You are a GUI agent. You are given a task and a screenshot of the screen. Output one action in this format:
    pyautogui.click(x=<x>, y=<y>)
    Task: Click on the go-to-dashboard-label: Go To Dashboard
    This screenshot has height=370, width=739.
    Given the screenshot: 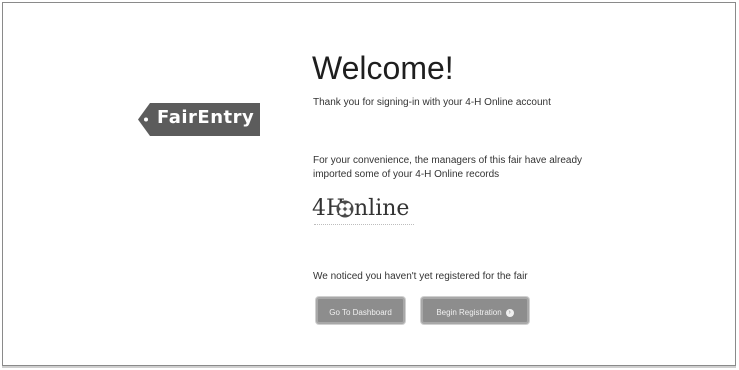 What is the action you would take?
    pyautogui.click(x=360, y=312)
    